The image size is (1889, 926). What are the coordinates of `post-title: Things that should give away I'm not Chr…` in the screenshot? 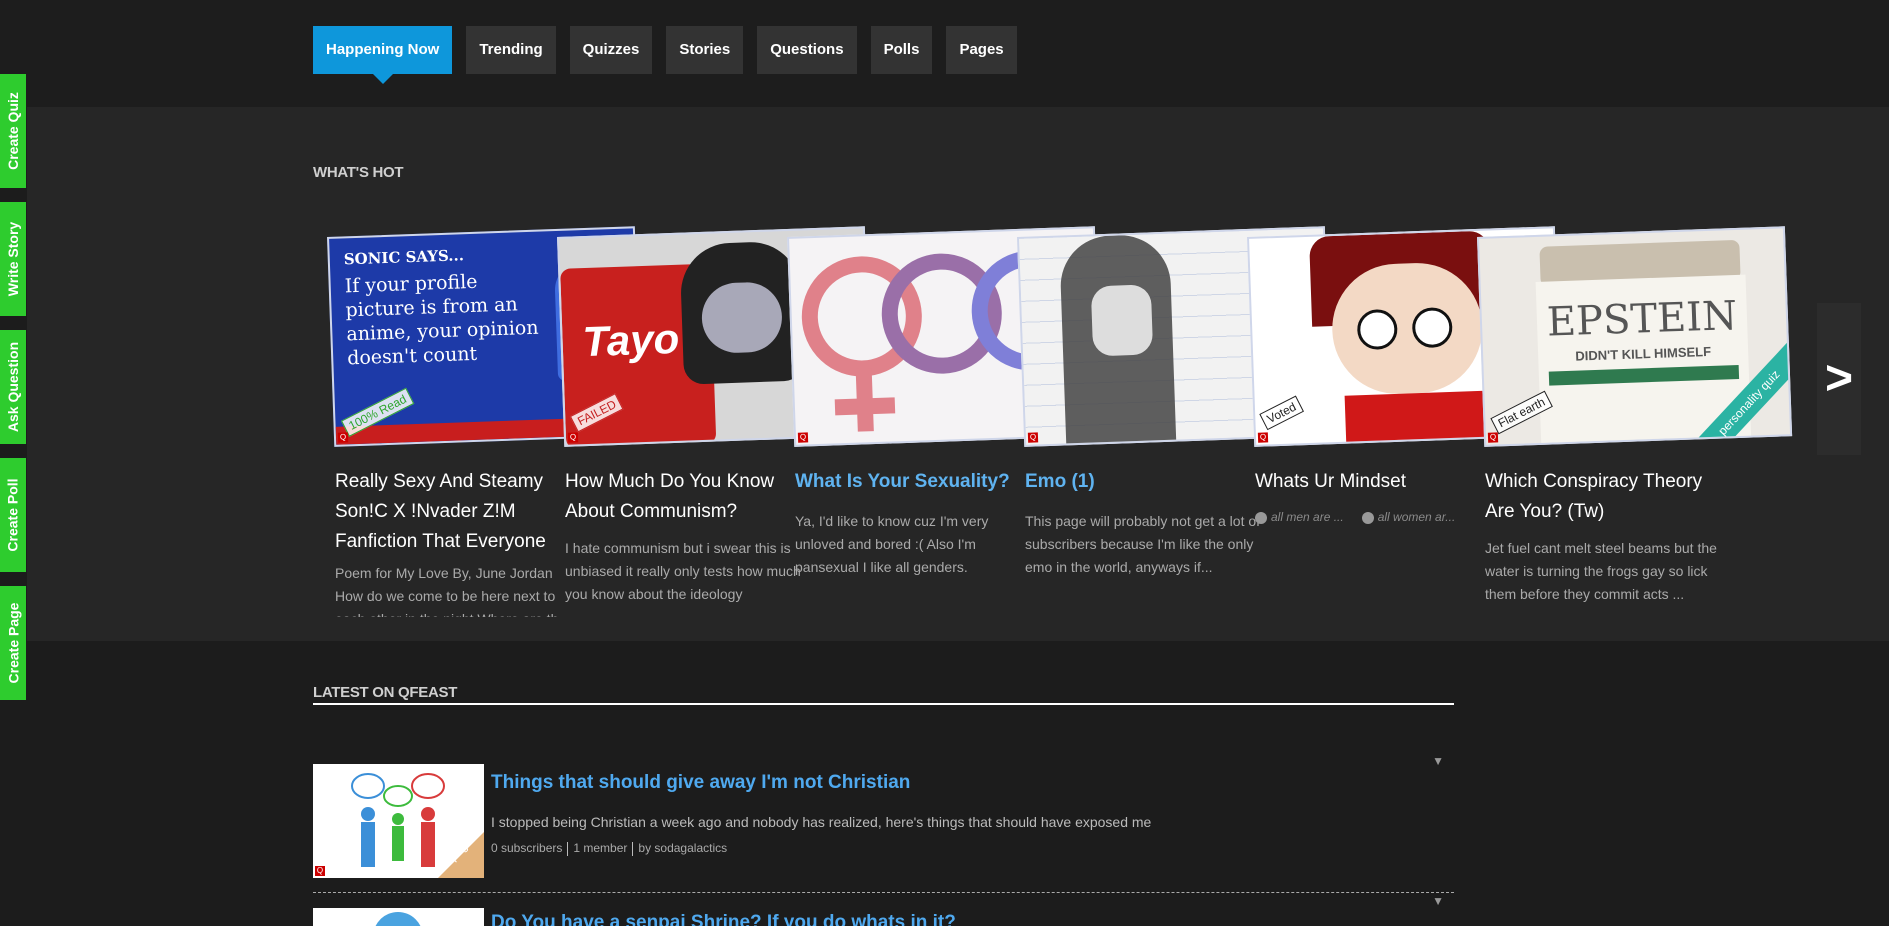 It's located at (700, 783).